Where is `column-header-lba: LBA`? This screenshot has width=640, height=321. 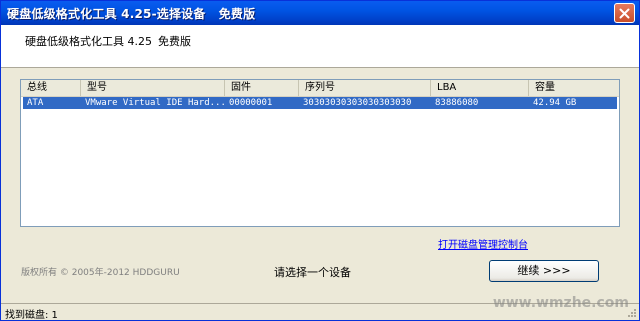 column-header-lba: LBA is located at coordinates (480, 88).